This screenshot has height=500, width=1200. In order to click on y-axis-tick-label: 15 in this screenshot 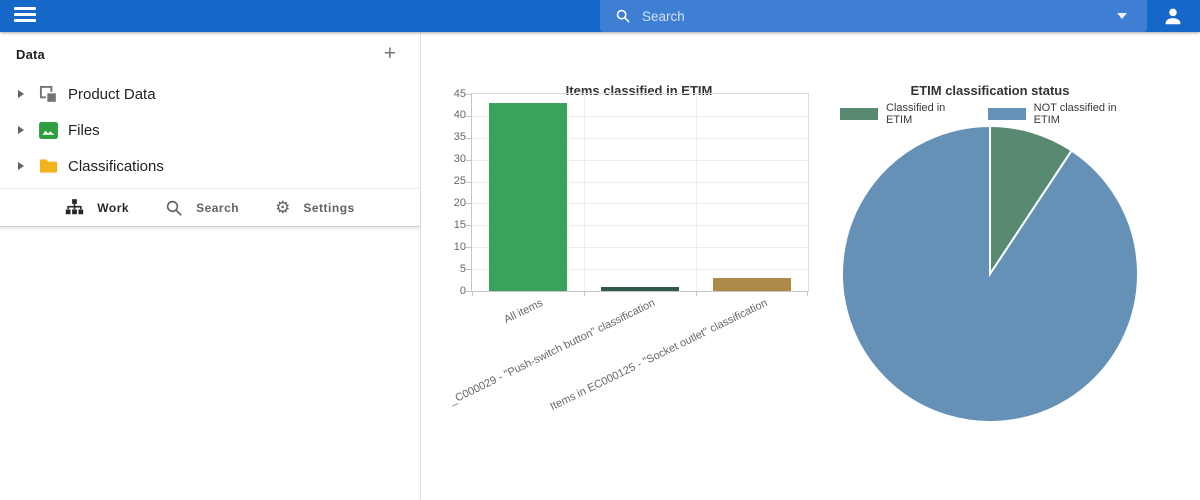, I will do `click(459, 224)`.